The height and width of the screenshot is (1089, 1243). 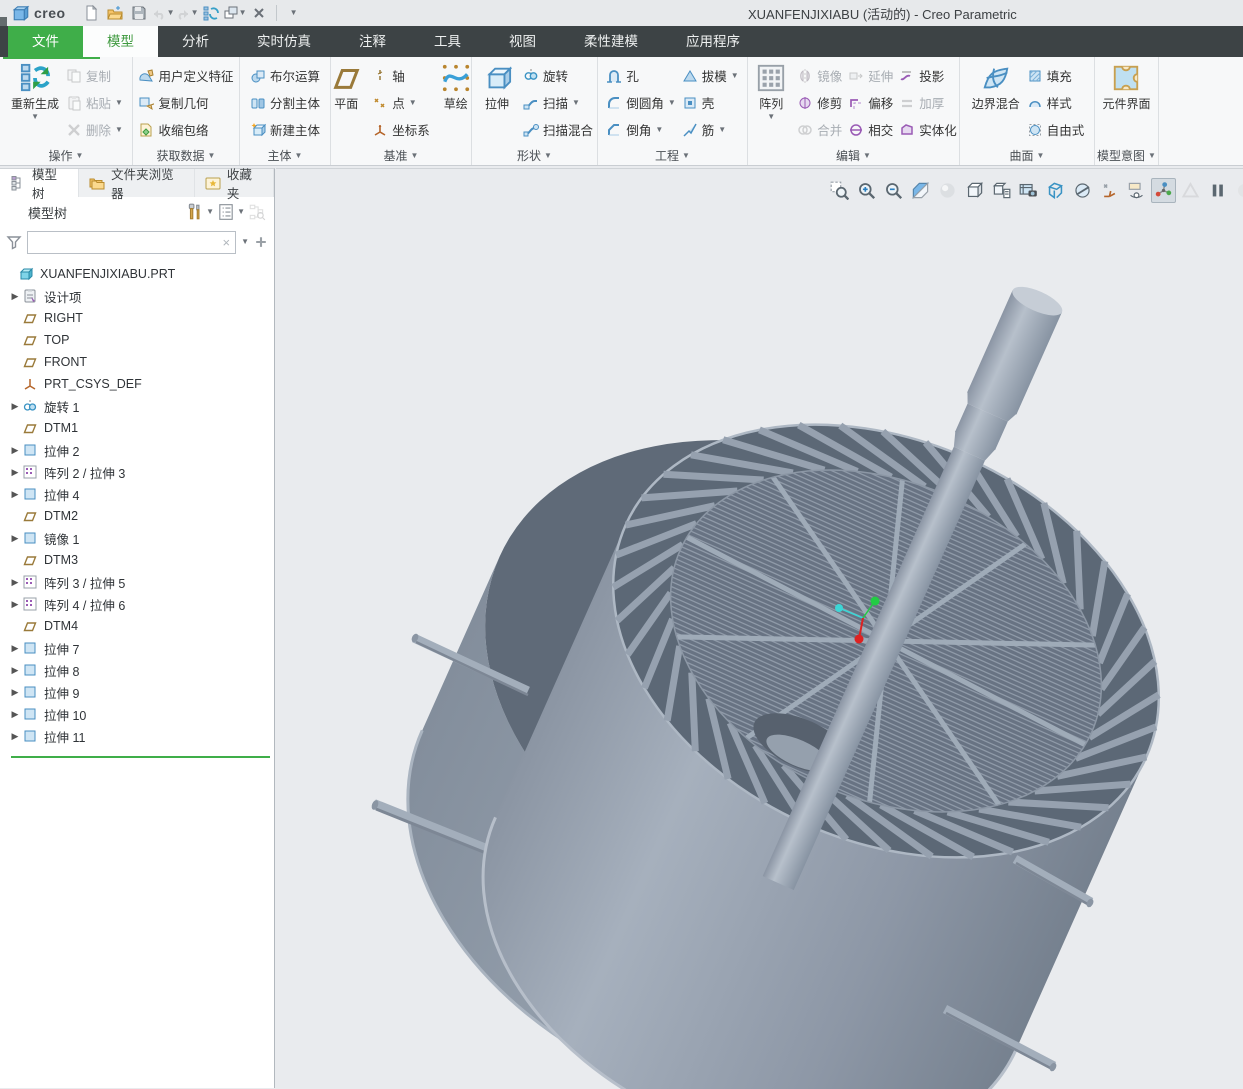 What do you see at coordinates (870, 75) in the screenshot?
I see `ribbon-button-extend: 延伸` at bounding box center [870, 75].